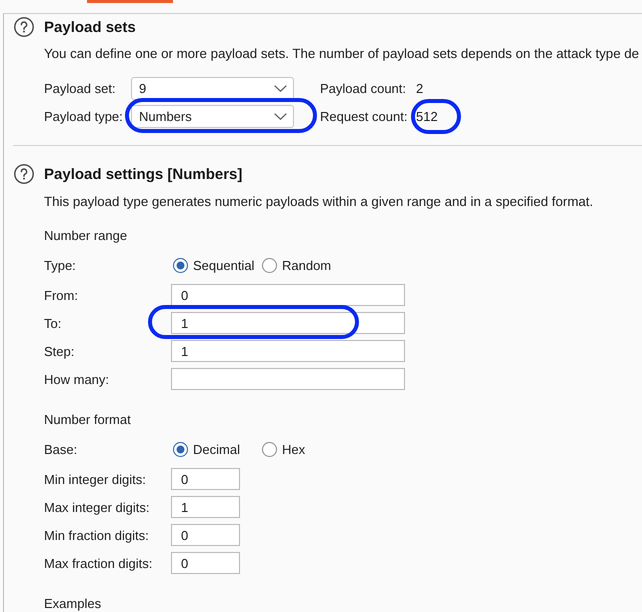 The image size is (642, 612). Describe the element at coordinates (427, 116) in the screenshot. I see `count-value: 512` at that location.